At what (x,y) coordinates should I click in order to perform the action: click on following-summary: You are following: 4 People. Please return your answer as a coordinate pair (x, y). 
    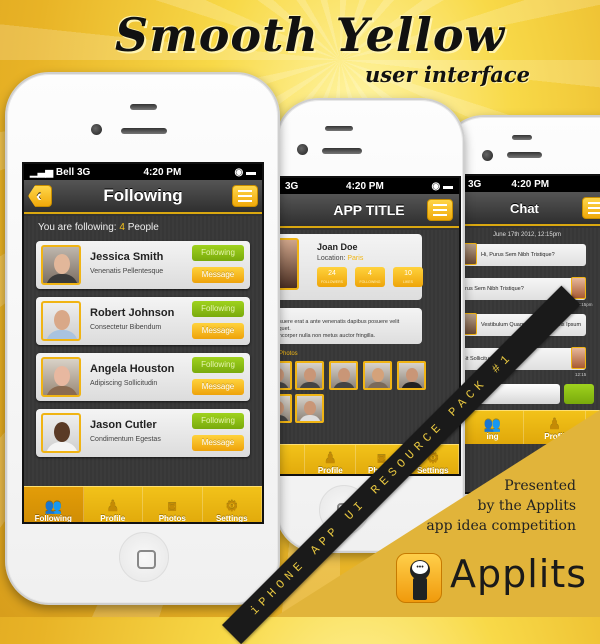
    Looking at the image, I should click on (98, 227).